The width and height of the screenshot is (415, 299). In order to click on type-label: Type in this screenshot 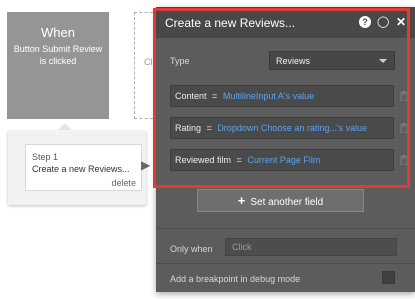, I will do `click(180, 61)`.